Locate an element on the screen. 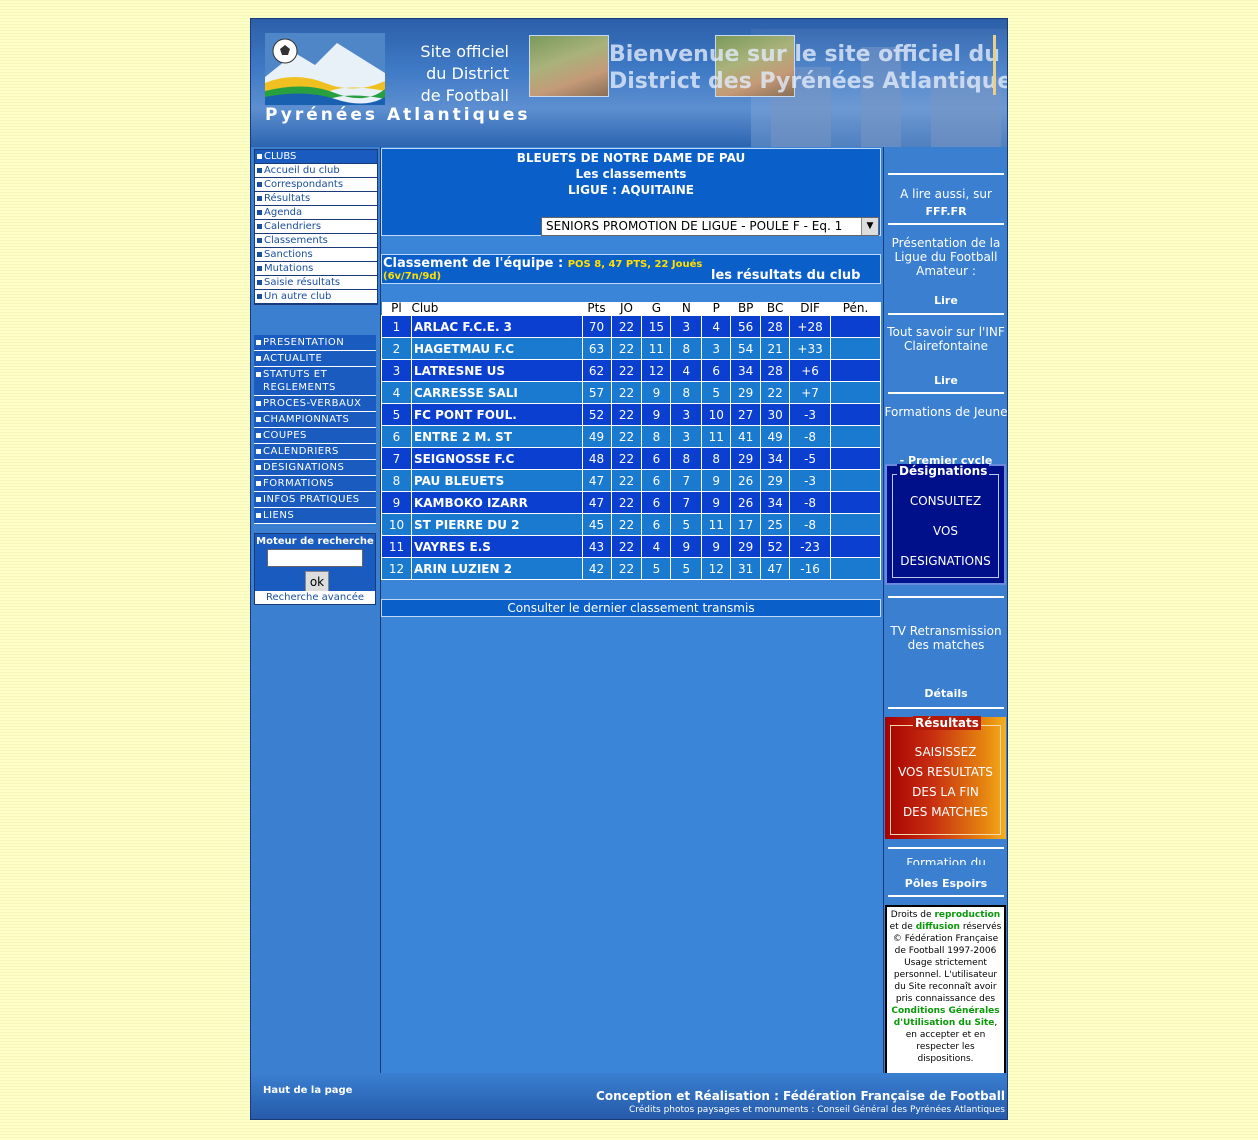 The width and height of the screenshot is (1258, 1140). footer-photo-credit: Crédits photos paysages et monuments is located at coordinates (816, 1110).